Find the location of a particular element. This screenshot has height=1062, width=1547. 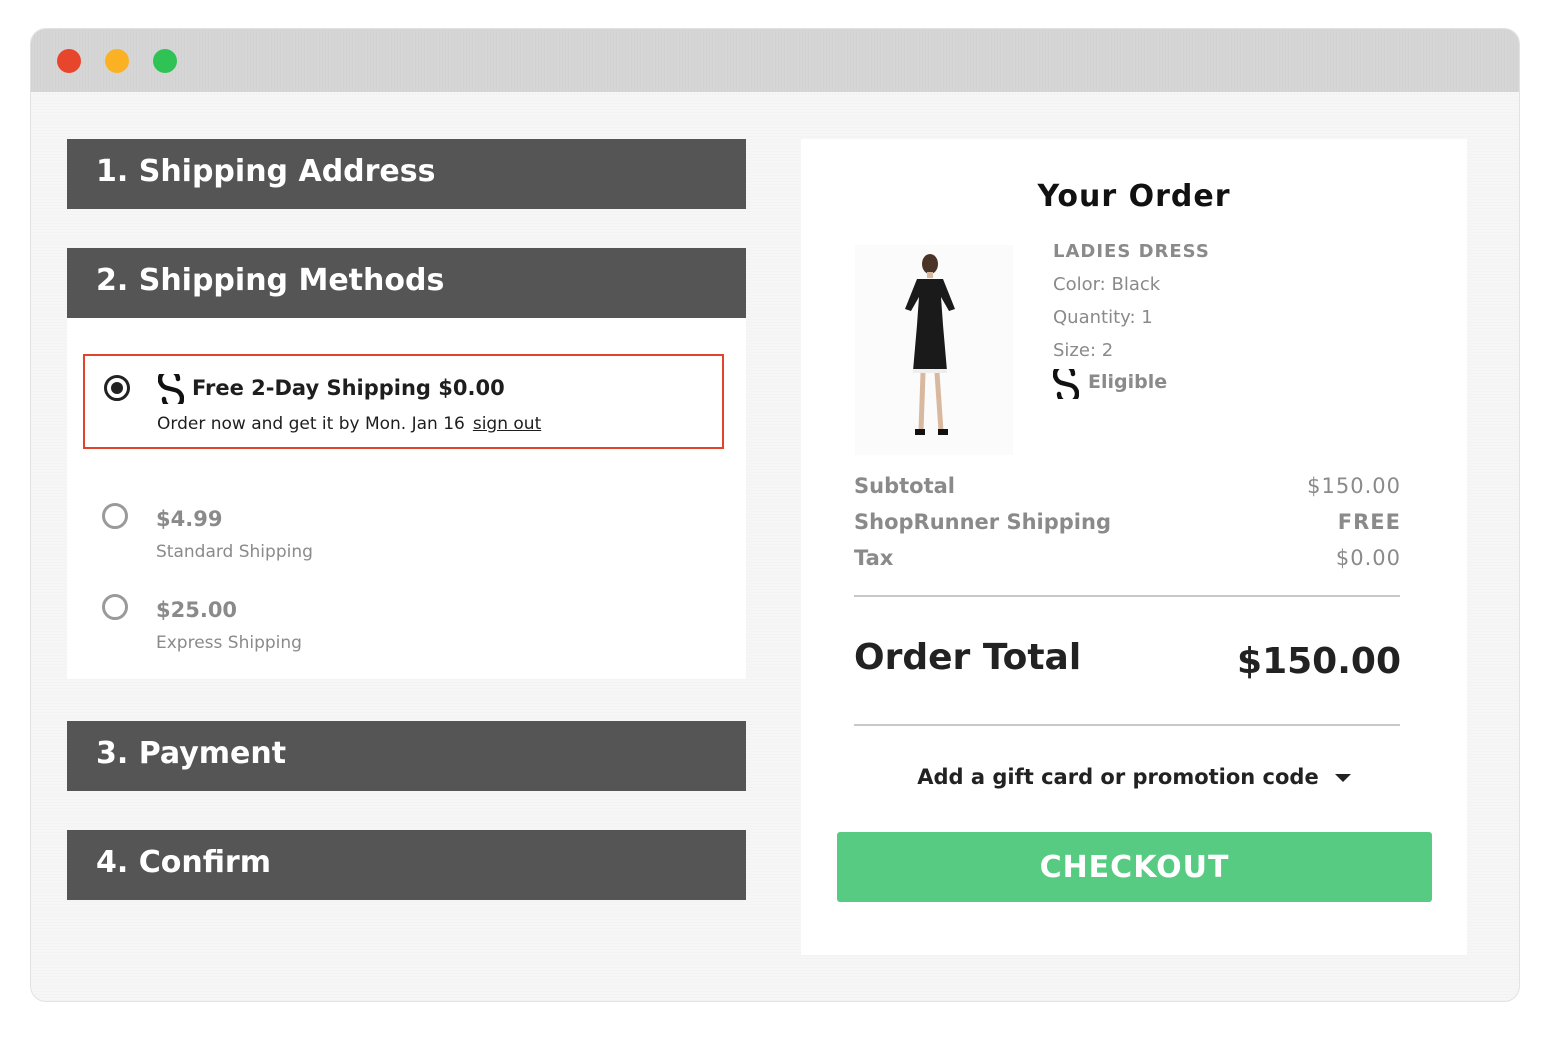

shipping-label: ShopRunner Shipping is located at coordinates (982, 522).